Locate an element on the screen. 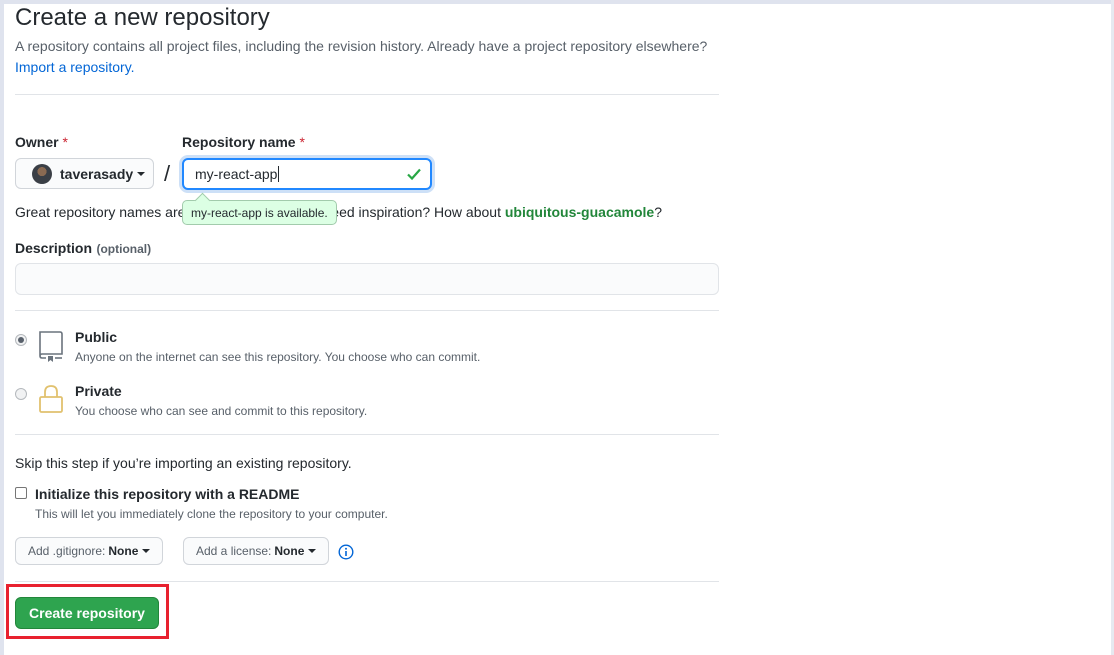 The height and width of the screenshot is (655, 1114). avatar is located at coordinates (42, 173).